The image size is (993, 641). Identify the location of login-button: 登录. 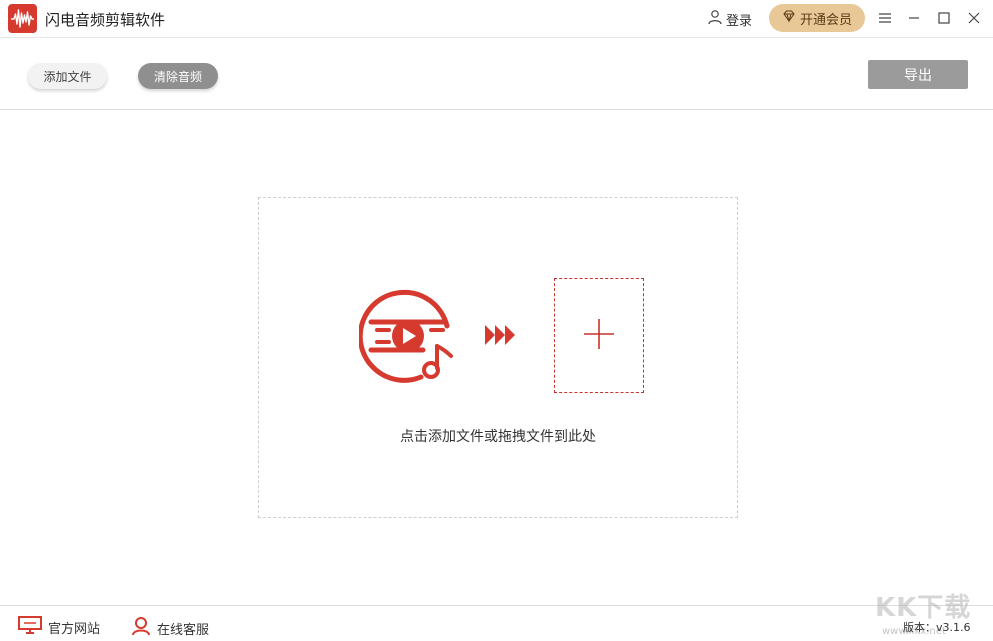
(729, 19).